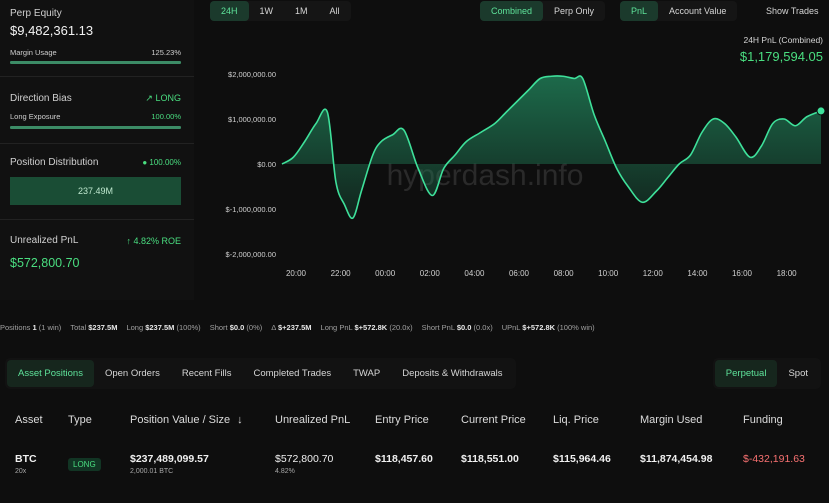 The image size is (829, 503). What do you see at coordinates (218, 327) in the screenshot?
I see `short-label: Short` at bounding box center [218, 327].